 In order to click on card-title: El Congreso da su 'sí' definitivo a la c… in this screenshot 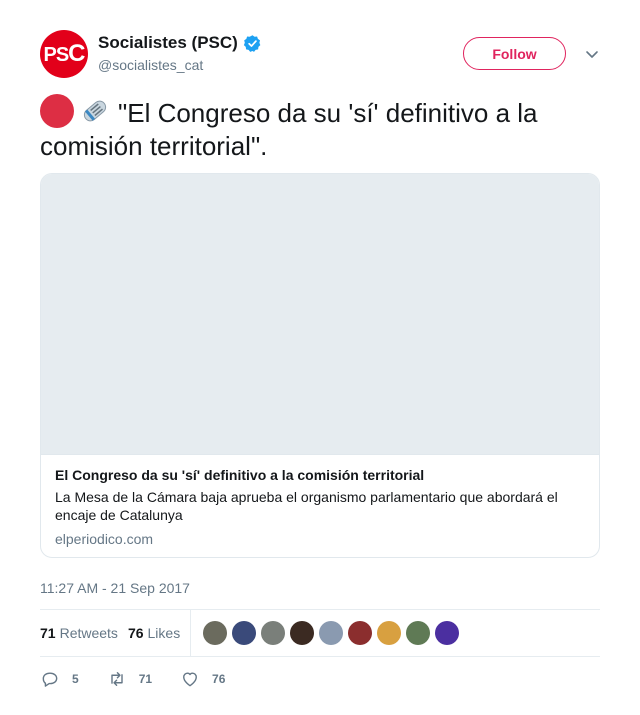, I will do `click(240, 475)`.